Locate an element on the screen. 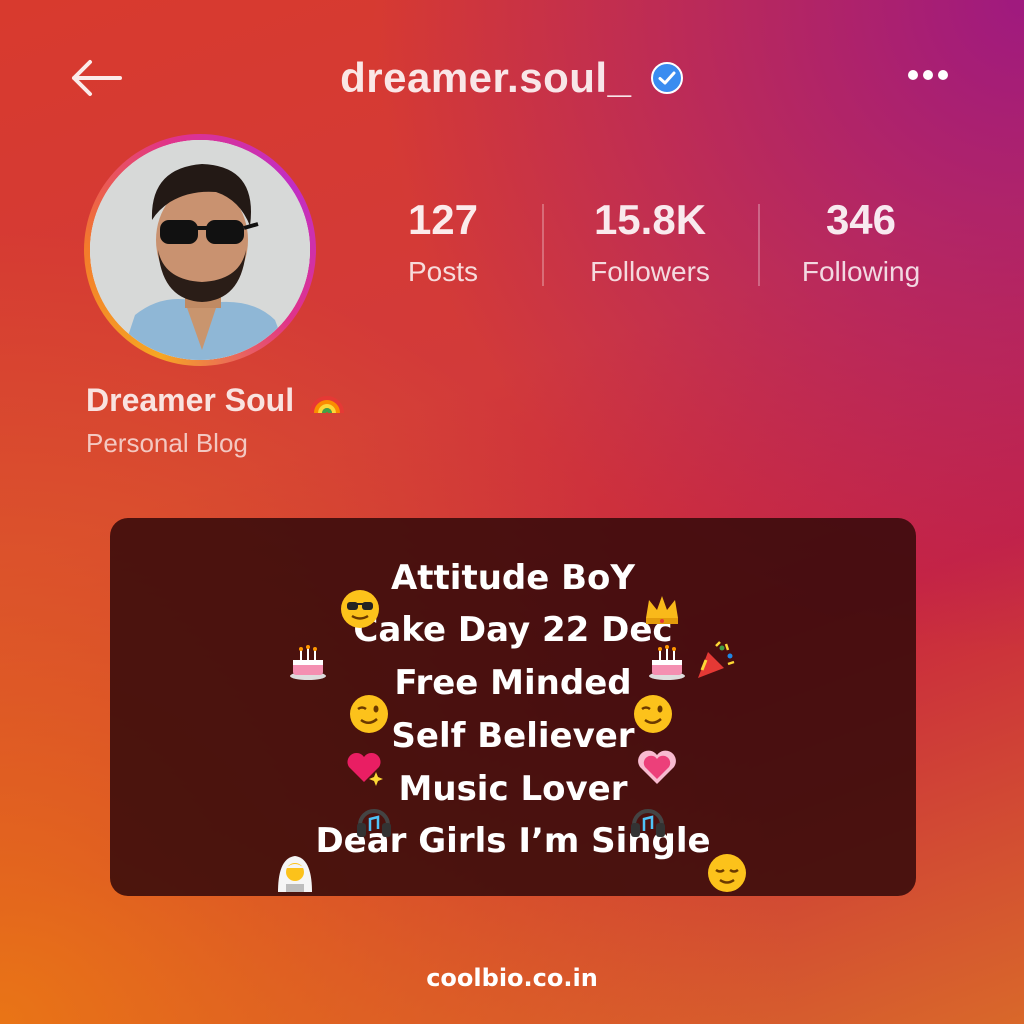  bio-line: Cake Day 22 Dec is located at coordinates (513, 630).